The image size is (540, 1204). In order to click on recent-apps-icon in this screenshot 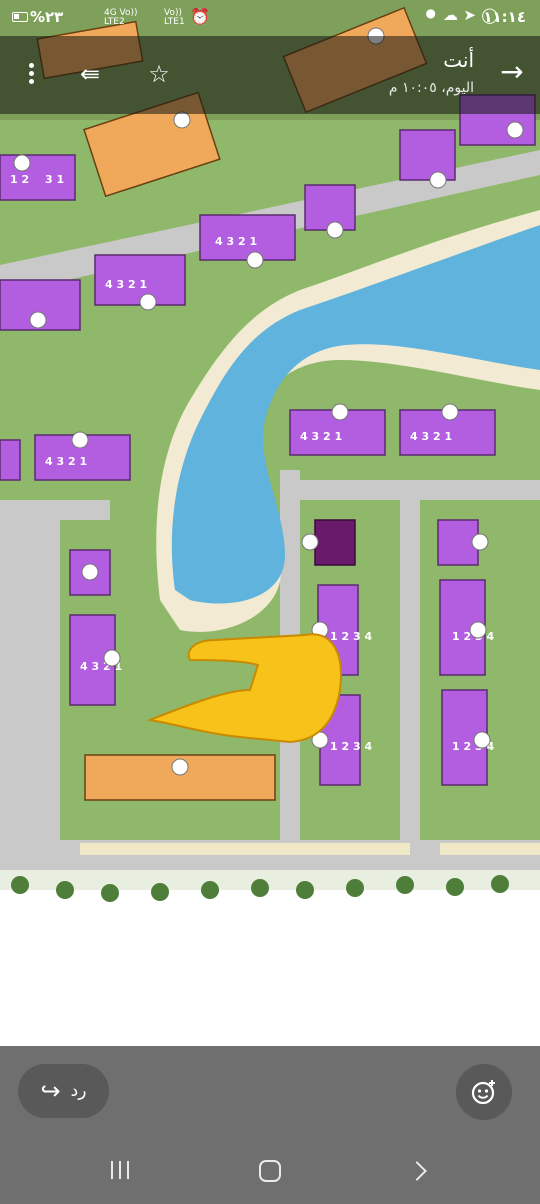, I will do `click(120, 1171)`.